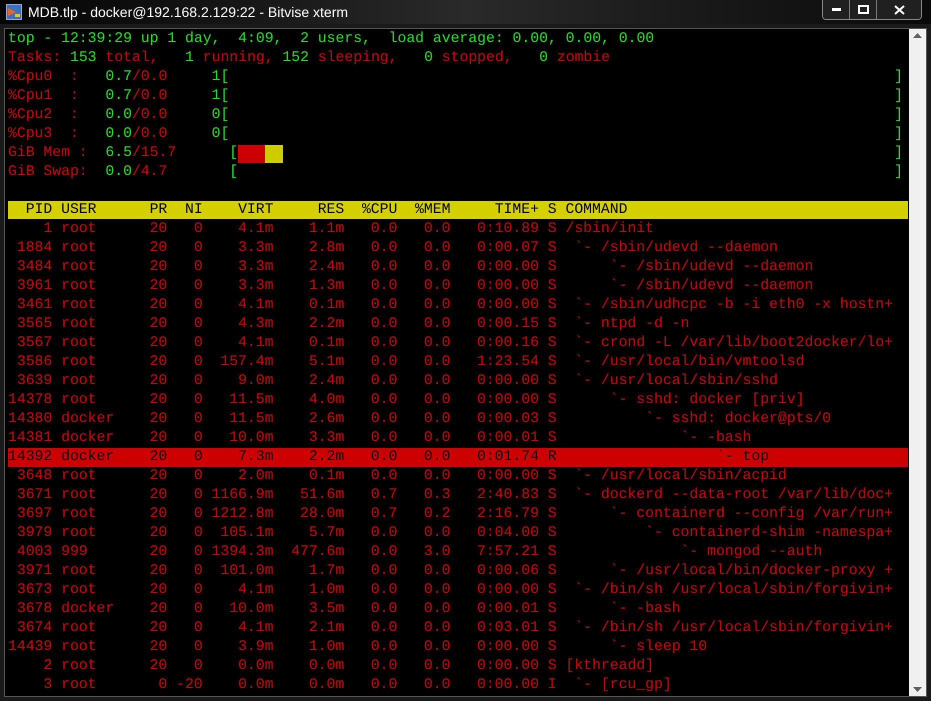 The height and width of the screenshot is (701, 931). Describe the element at coordinates (317, 552) in the screenshot. I see `table-cell-text: 477.6m` at that location.